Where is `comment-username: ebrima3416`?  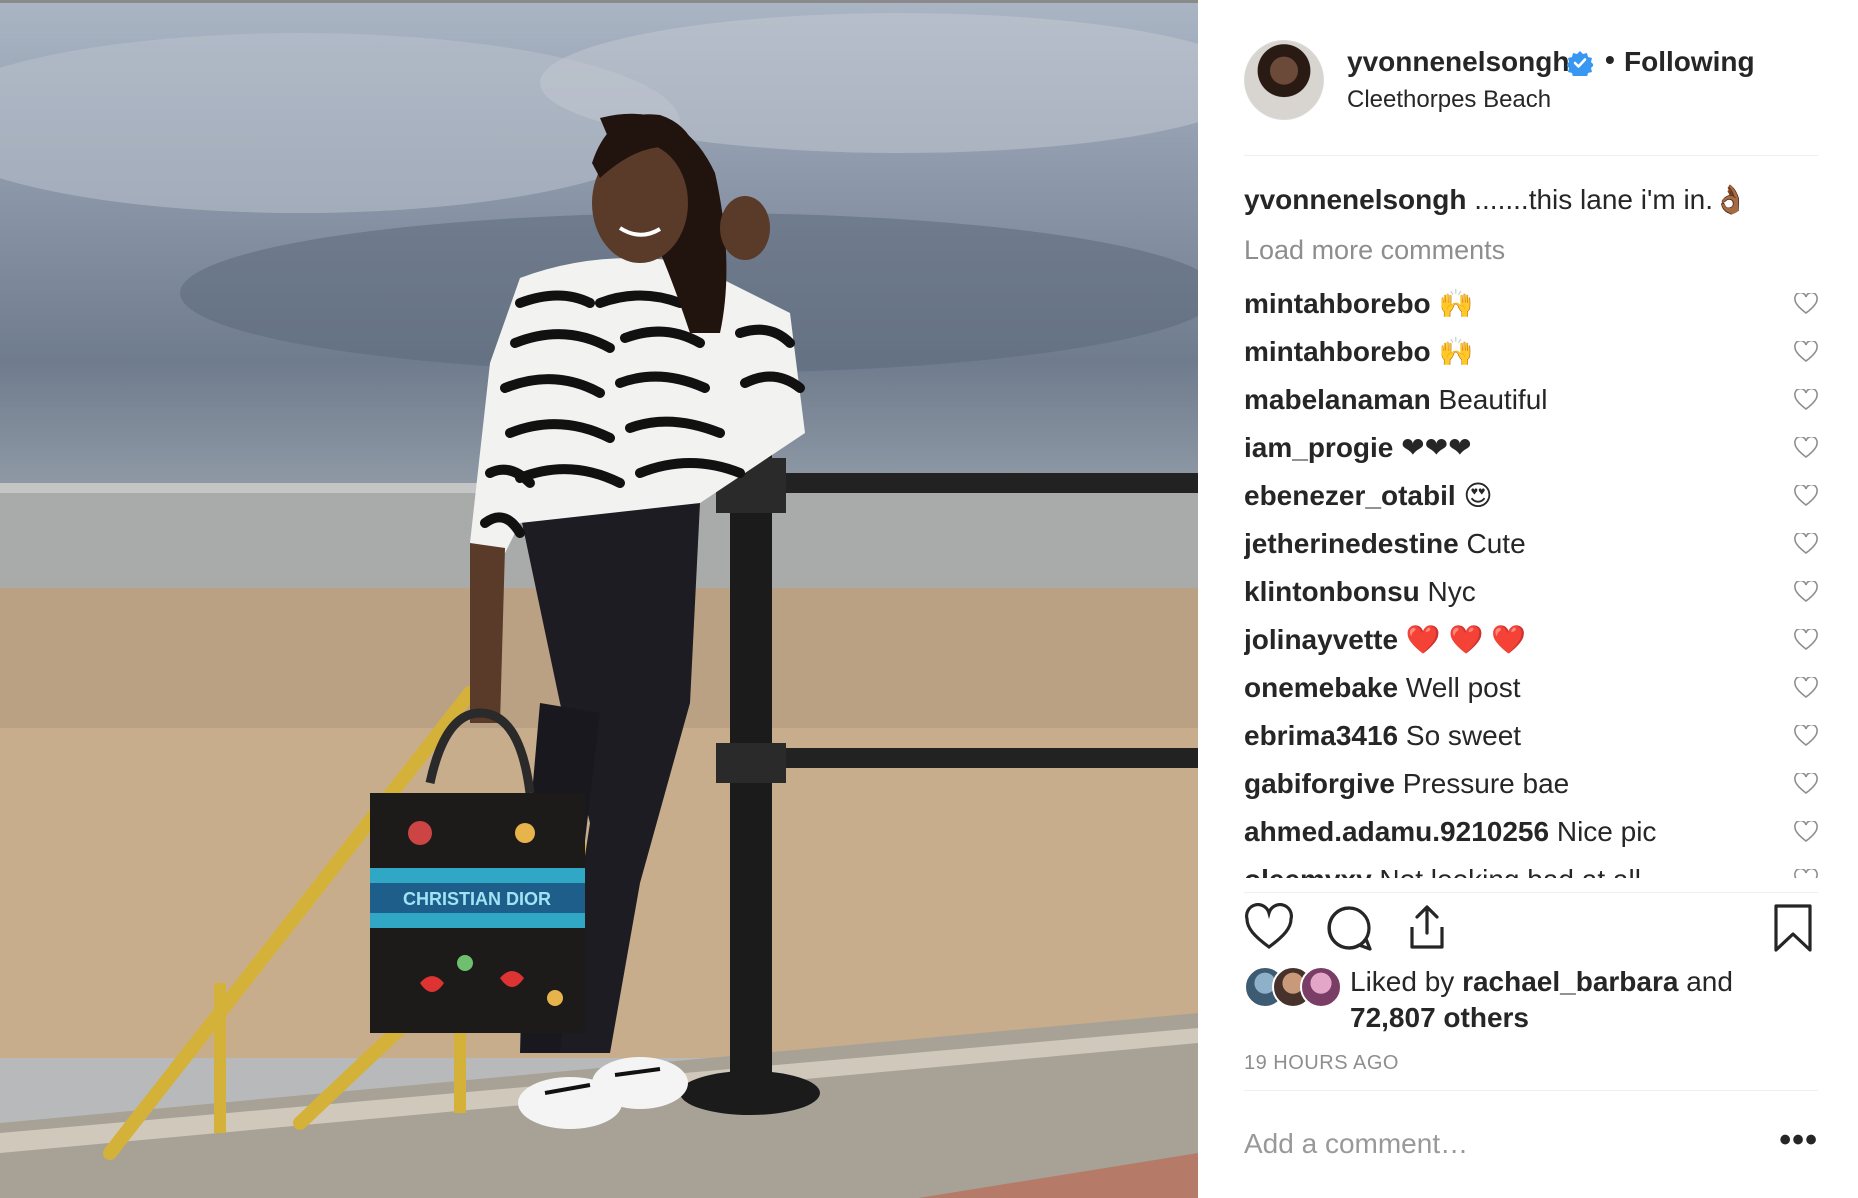
comment-username: ebrima3416 is located at coordinates (1321, 735).